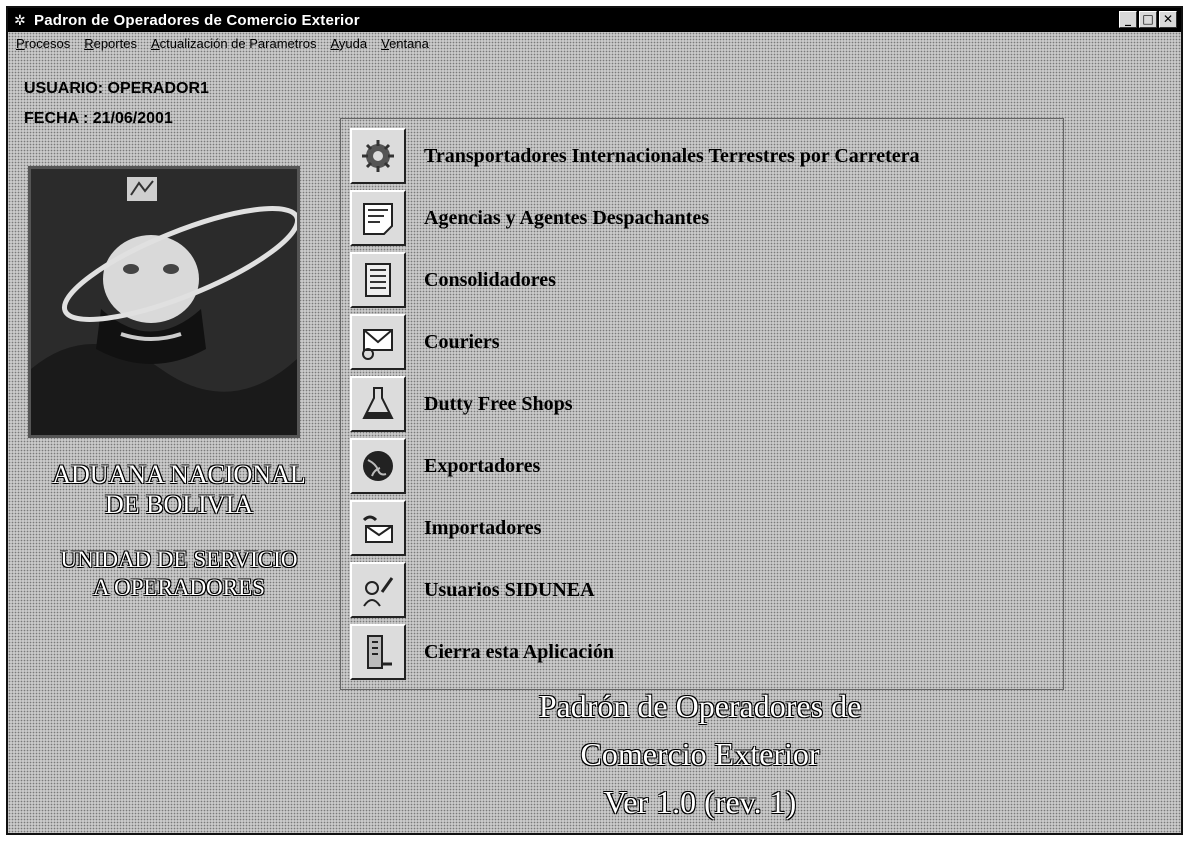 This screenshot has height=841, width=1189. What do you see at coordinates (378, 218) in the screenshot?
I see `document-icon` at bounding box center [378, 218].